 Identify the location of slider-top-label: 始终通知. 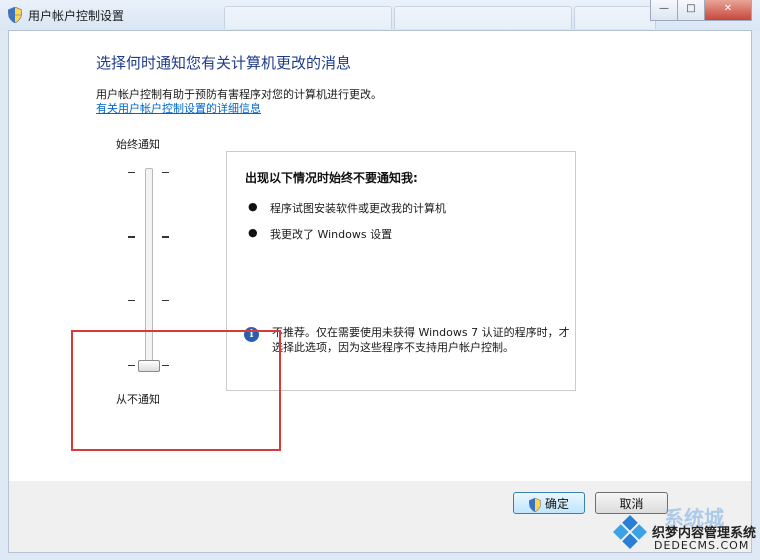
(138, 144).